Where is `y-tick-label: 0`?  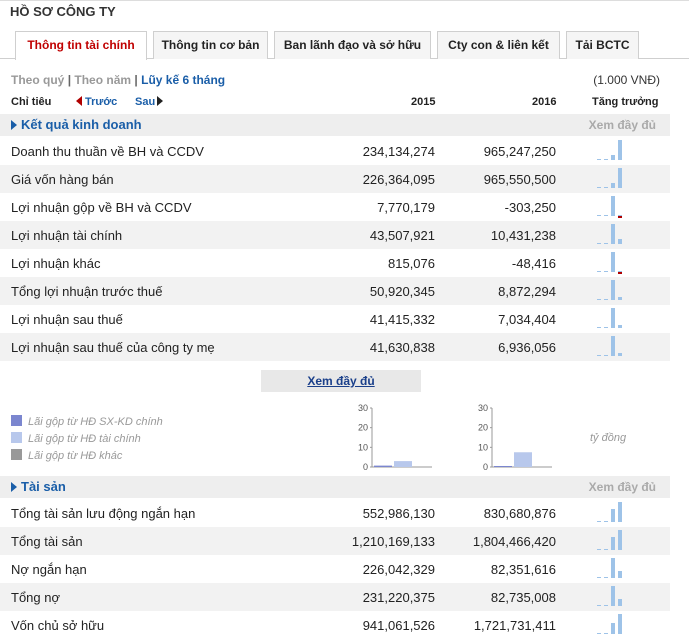
y-tick-label: 0 is located at coordinates (365, 467).